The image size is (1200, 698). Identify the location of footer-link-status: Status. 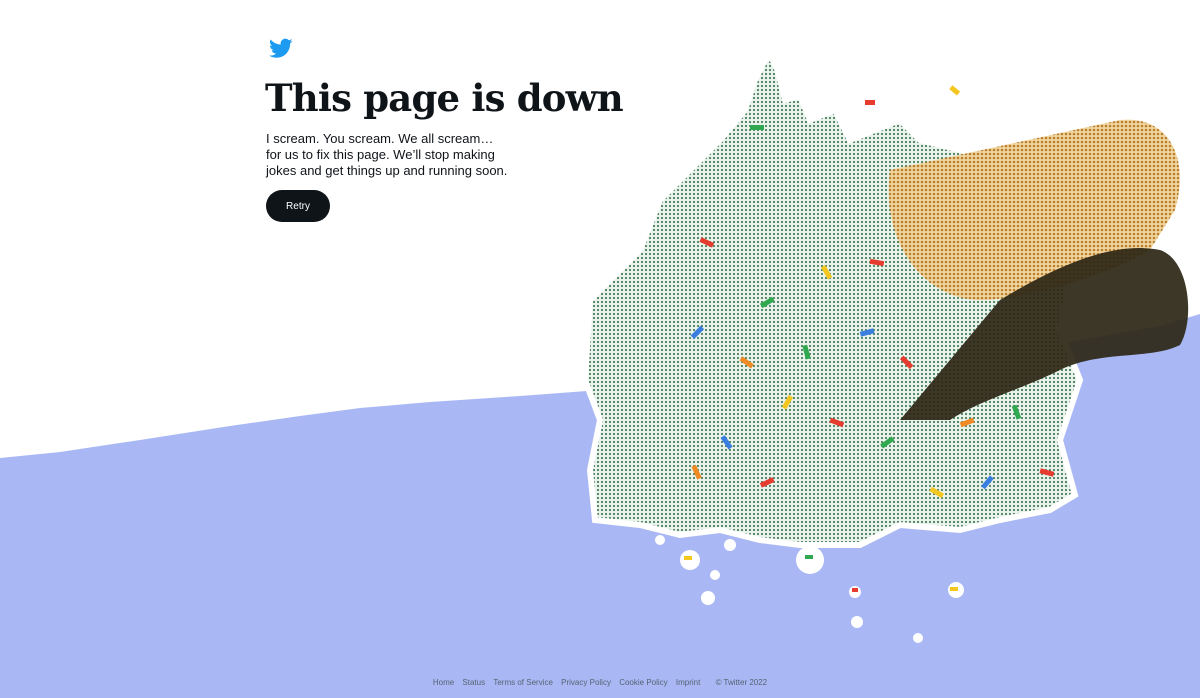
(473, 682).